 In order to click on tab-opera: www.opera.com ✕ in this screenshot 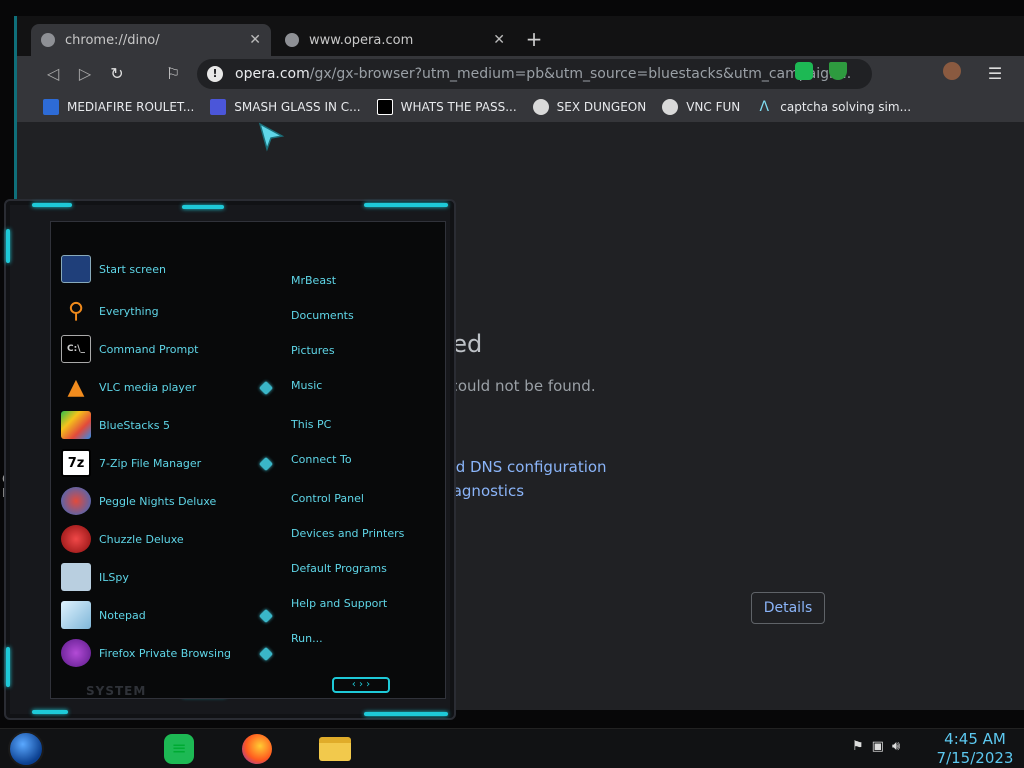, I will do `click(395, 40)`.